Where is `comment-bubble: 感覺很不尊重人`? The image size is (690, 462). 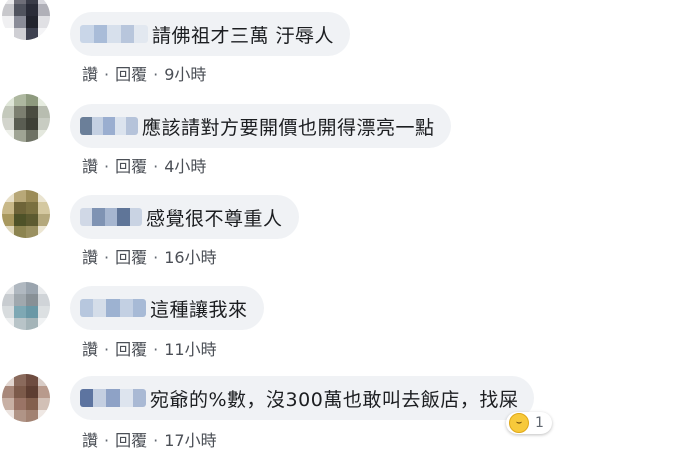 comment-bubble: 感覺很不尊重人 is located at coordinates (184, 217).